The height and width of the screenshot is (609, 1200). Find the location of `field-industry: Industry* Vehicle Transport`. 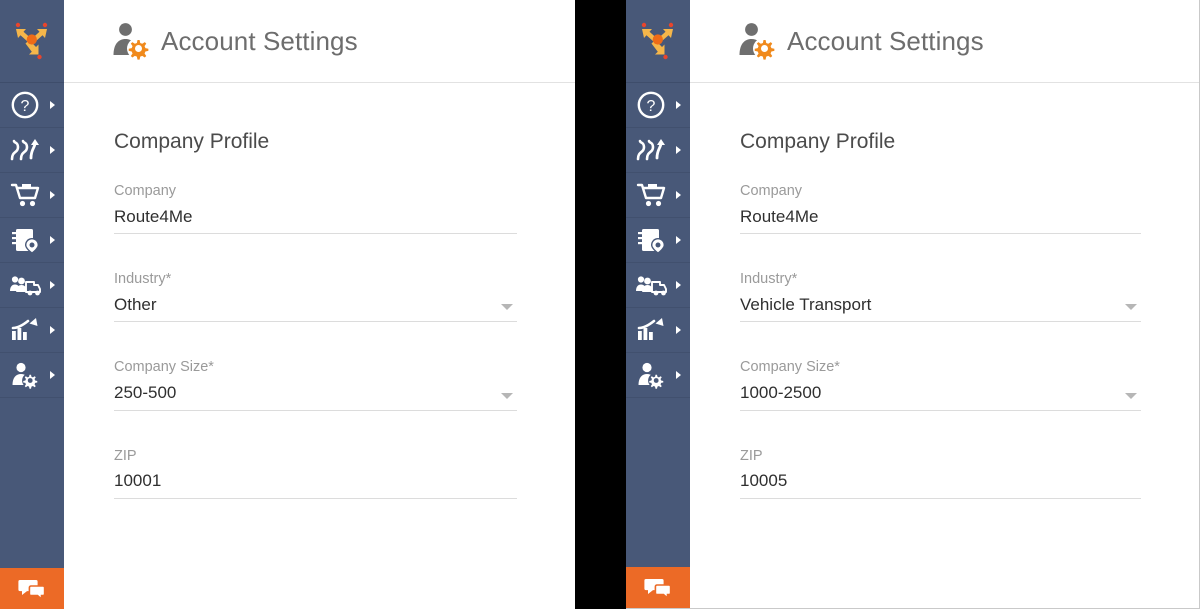

field-industry: Industry* Vehicle Transport is located at coordinates (940, 296).